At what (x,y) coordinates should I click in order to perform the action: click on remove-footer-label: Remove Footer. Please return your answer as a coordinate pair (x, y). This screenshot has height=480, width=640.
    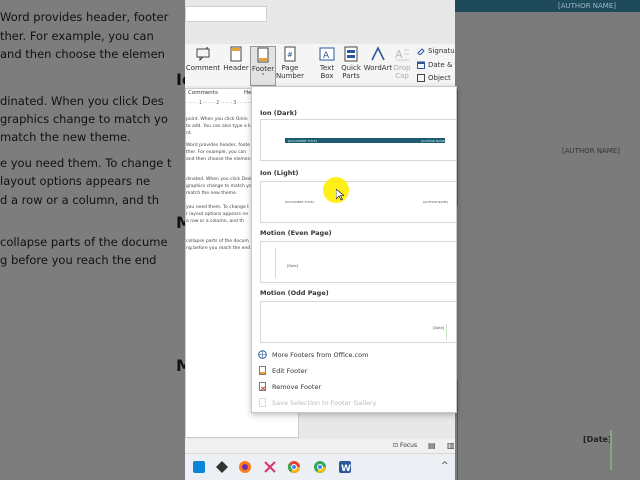
    Looking at the image, I should click on (297, 386).